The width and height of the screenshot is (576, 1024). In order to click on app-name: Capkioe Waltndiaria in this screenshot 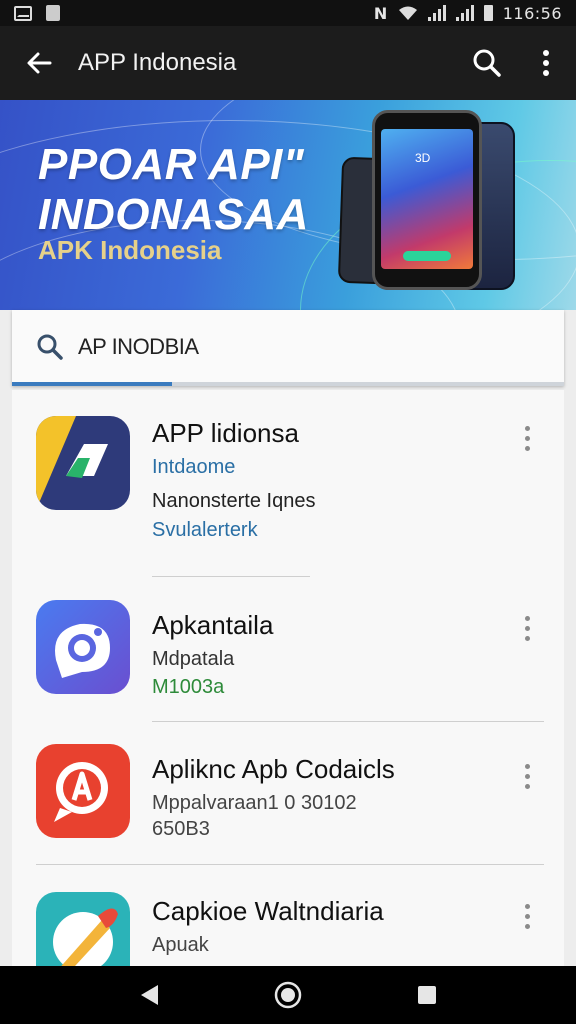, I will do `click(268, 911)`.